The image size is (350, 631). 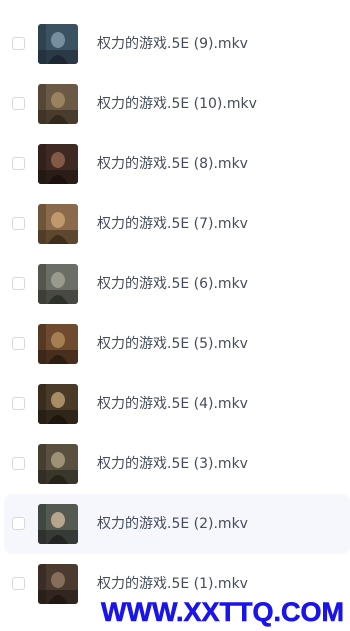 I want to click on file-name: 权力的游戏.5E (10).mkv, so click(x=177, y=104).